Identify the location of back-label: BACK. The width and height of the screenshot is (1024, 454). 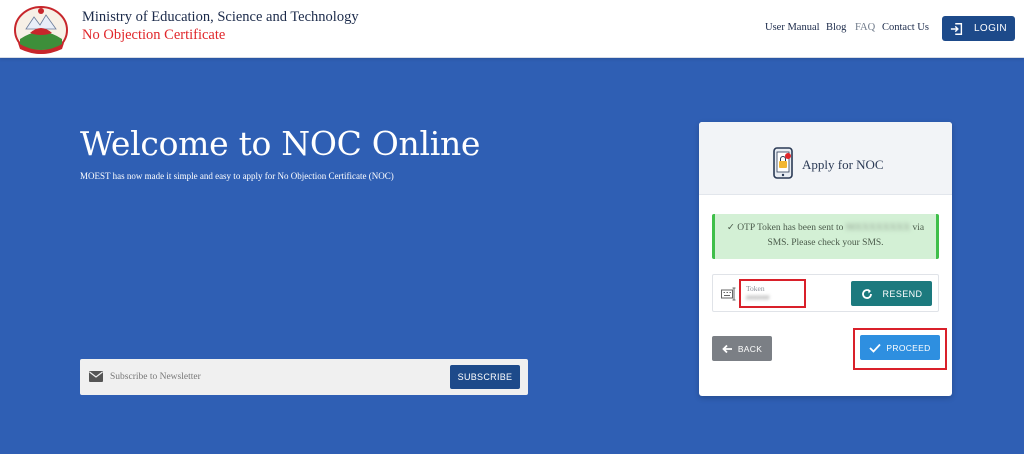
(750, 348).